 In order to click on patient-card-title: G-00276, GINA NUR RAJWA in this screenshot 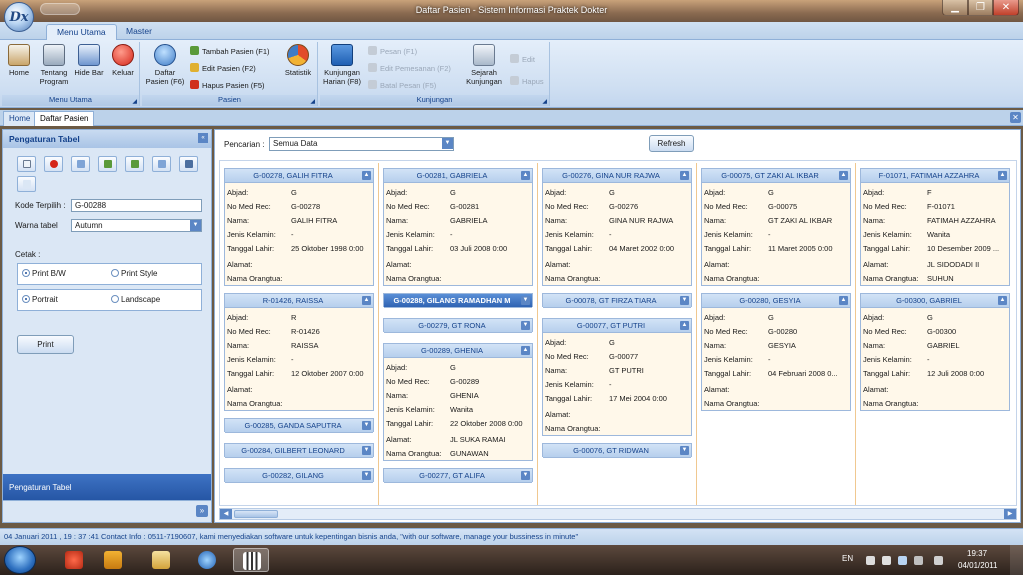, I will do `click(617, 176)`.